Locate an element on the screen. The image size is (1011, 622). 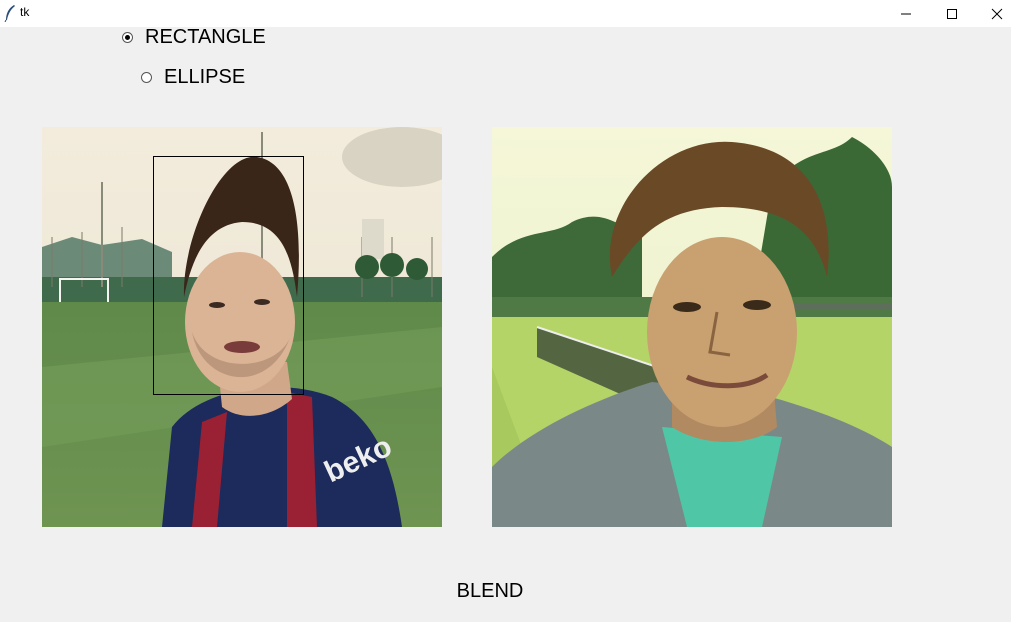
radio-checked-icon is located at coordinates (127, 37).